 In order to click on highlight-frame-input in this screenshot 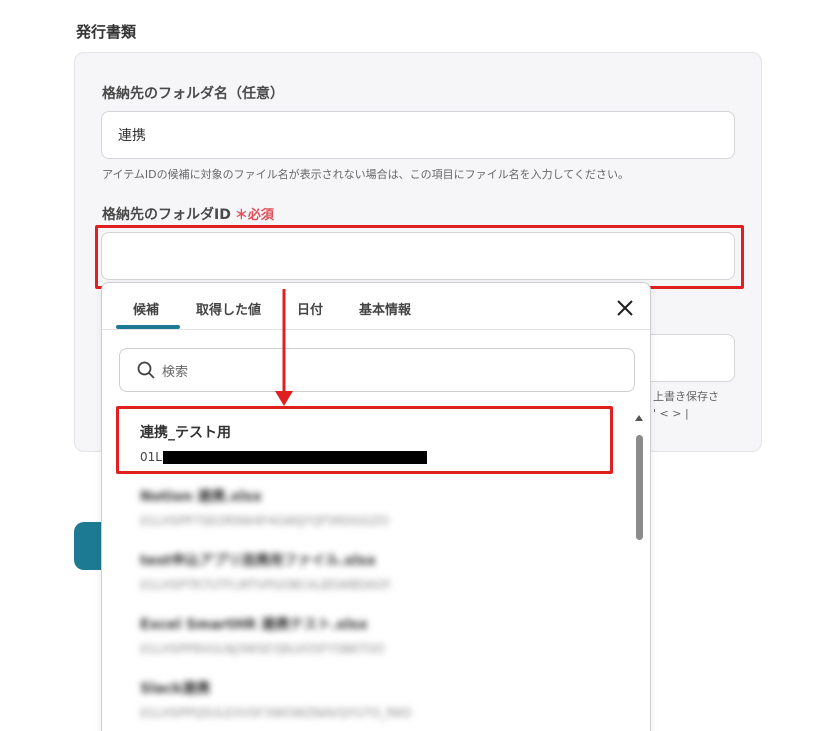, I will do `click(419, 257)`.